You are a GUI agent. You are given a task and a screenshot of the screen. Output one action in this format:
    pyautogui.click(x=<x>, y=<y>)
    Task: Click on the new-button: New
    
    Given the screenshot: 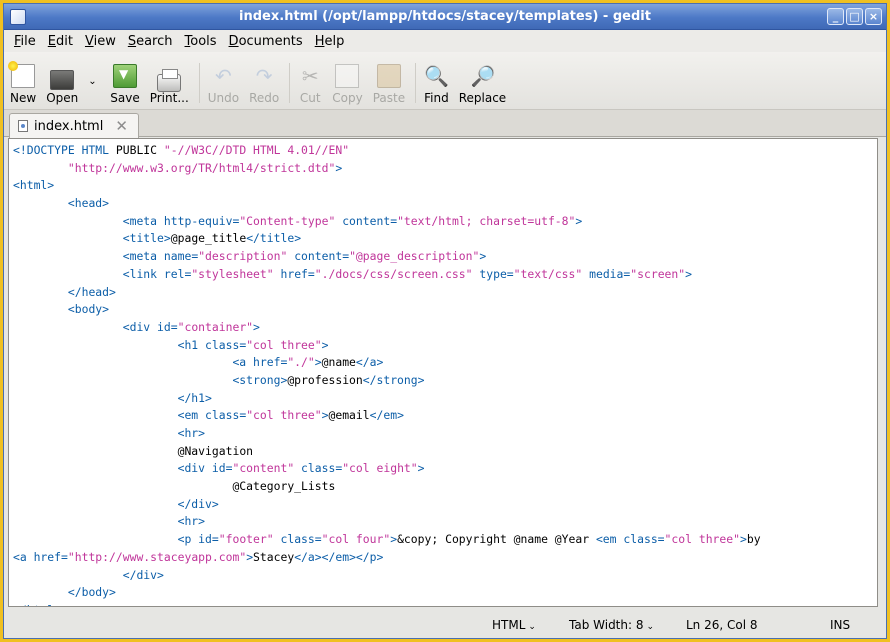 What is the action you would take?
    pyautogui.click(x=22, y=83)
    